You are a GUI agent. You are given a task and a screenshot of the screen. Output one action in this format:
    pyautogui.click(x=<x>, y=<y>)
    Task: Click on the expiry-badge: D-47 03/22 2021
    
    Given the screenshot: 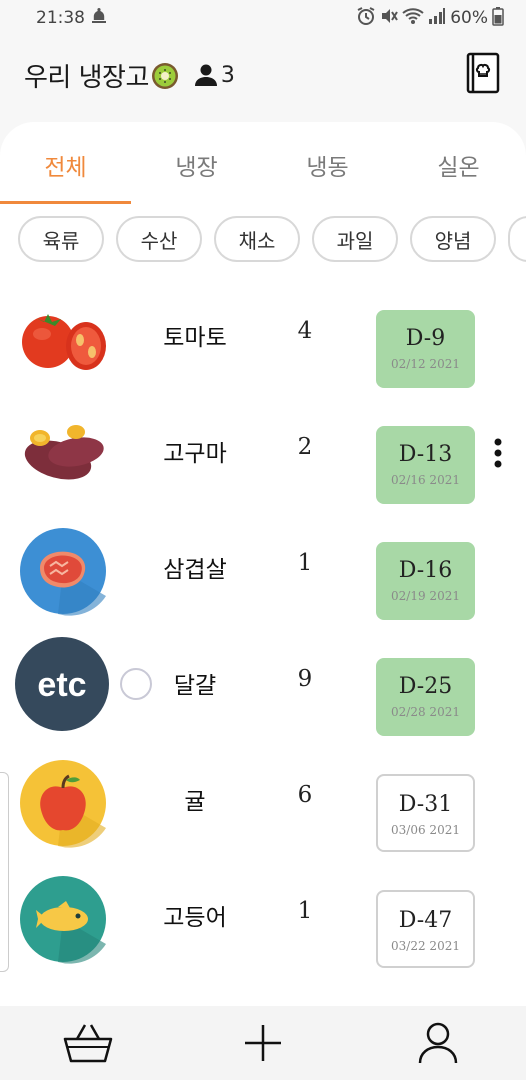 What is the action you would take?
    pyautogui.click(x=425, y=929)
    